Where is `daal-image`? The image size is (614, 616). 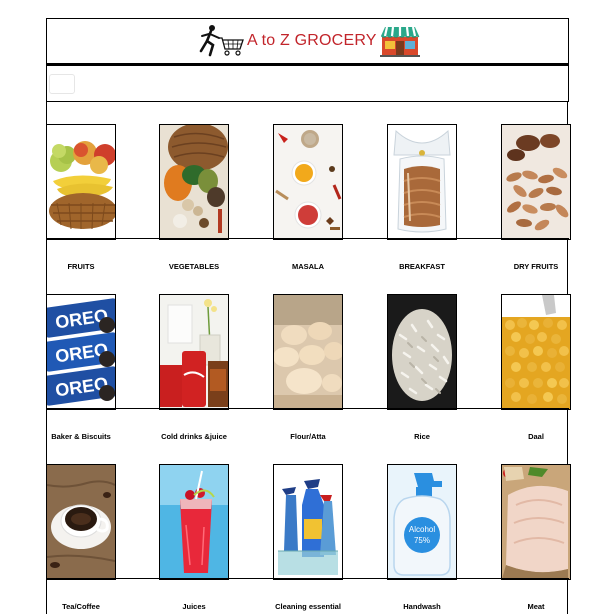 daal-image is located at coordinates (536, 352).